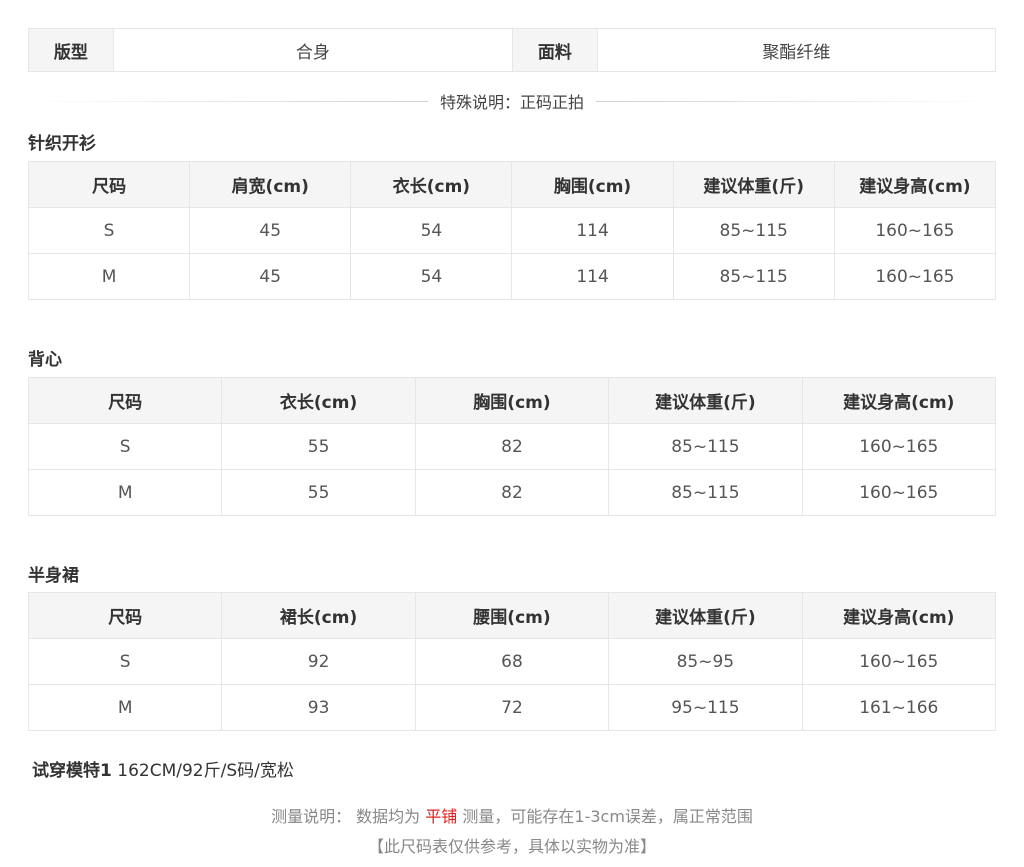  I want to click on header-cell: 裙长(cm), so click(318, 615).